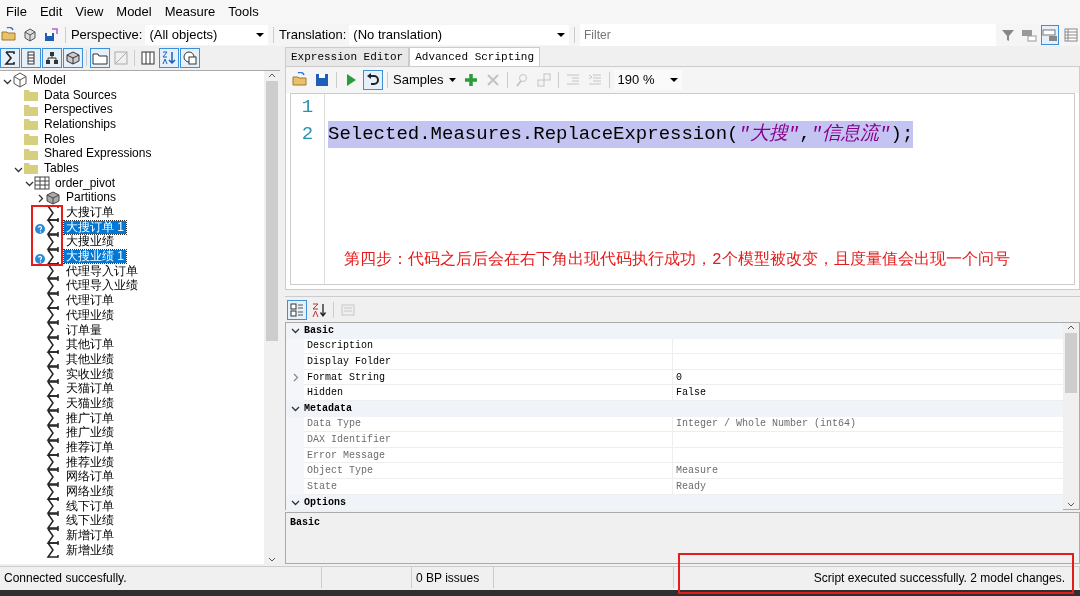  What do you see at coordinates (90, 359) in the screenshot?
I see `tree-item: 其他业绩` at bounding box center [90, 359].